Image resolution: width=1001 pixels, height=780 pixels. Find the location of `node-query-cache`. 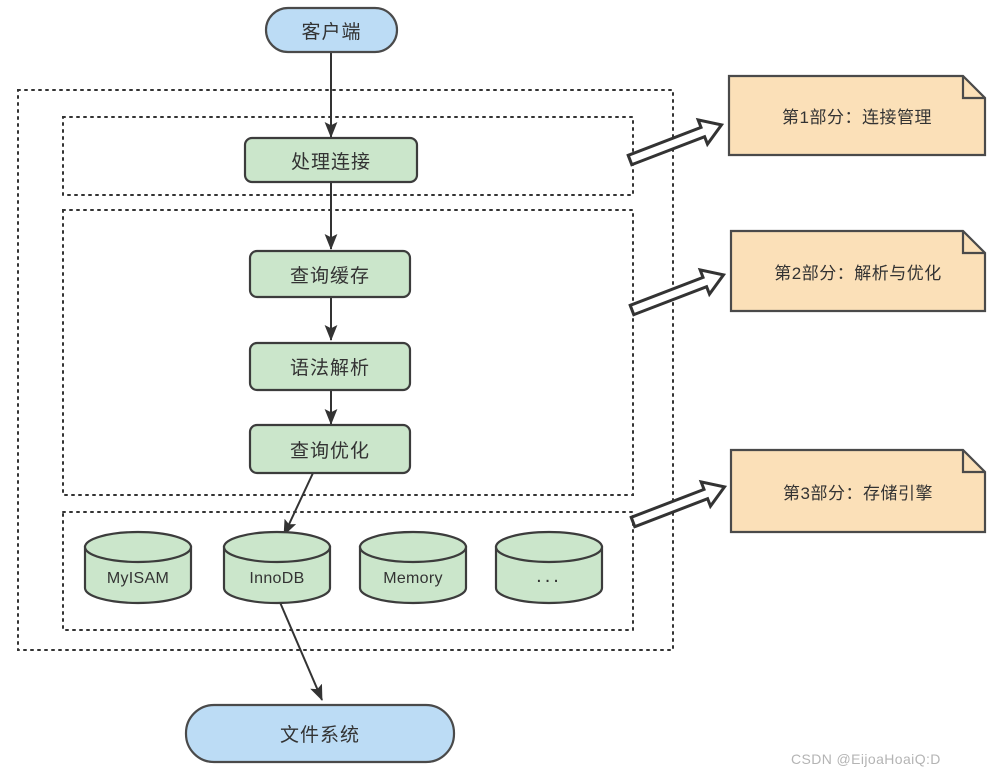

node-query-cache is located at coordinates (330, 274).